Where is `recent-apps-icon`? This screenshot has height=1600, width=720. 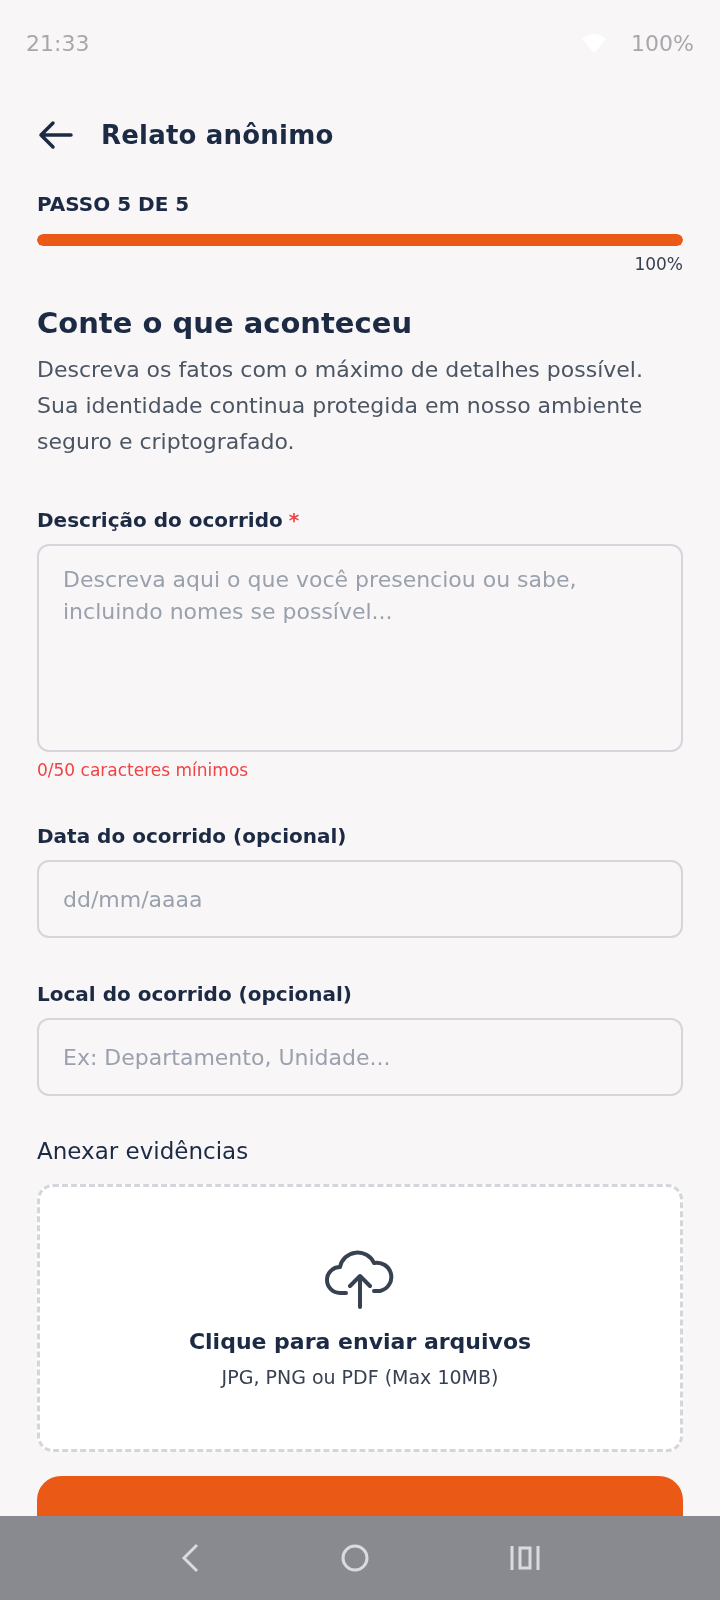
recent-apps-icon is located at coordinates (525, 1558).